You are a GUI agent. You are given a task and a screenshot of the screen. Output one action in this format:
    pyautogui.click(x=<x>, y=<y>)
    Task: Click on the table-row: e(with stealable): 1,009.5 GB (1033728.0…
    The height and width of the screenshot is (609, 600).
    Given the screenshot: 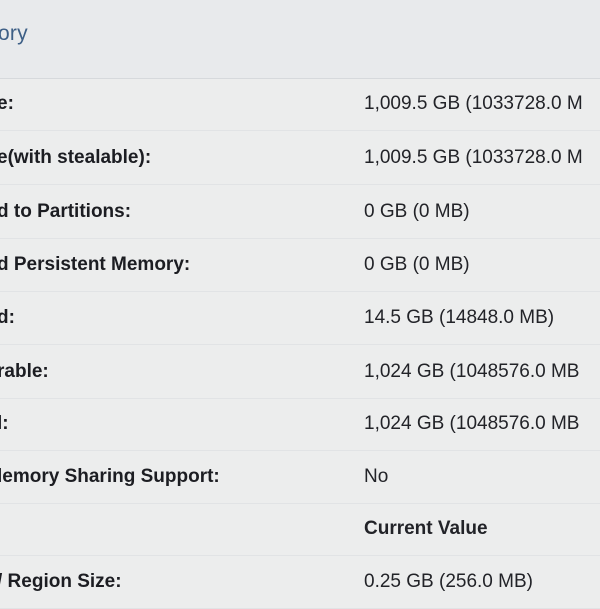 What is the action you would take?
    pyautogui.click(x=300, y=158)
    